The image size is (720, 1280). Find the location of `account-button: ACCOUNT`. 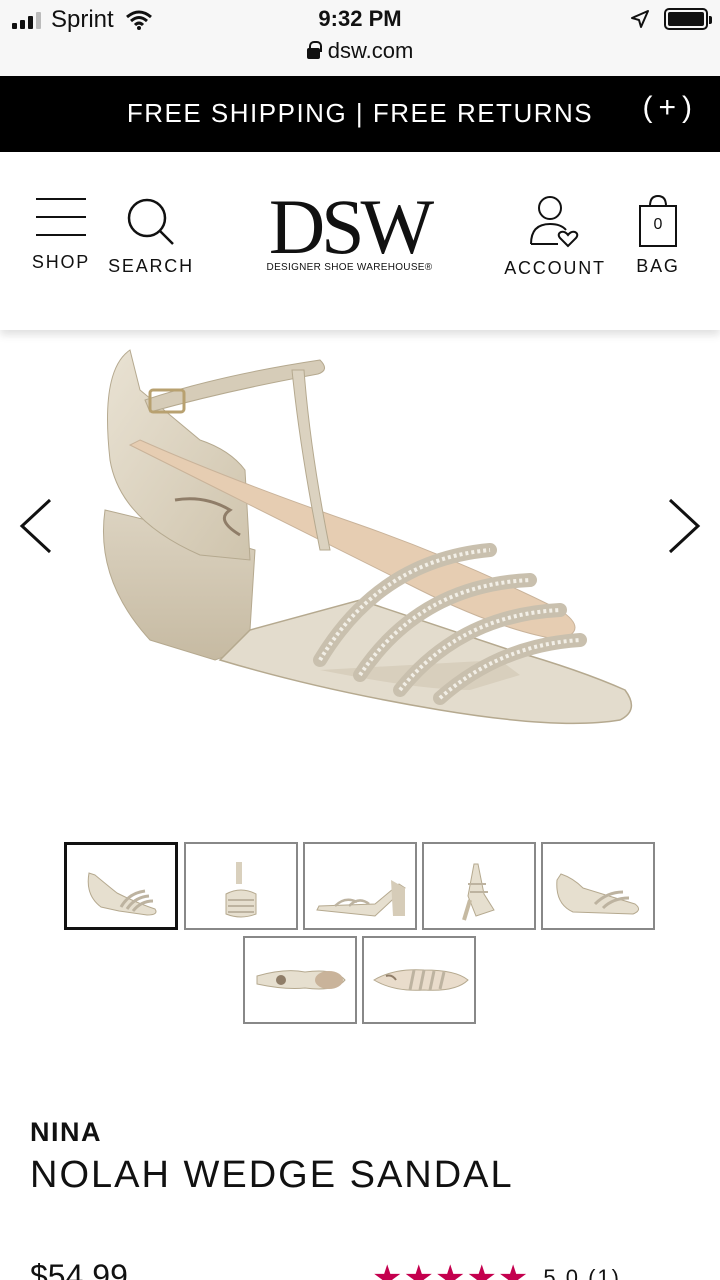

account-button: ACCOUNT is located at coordinates (555, 235).